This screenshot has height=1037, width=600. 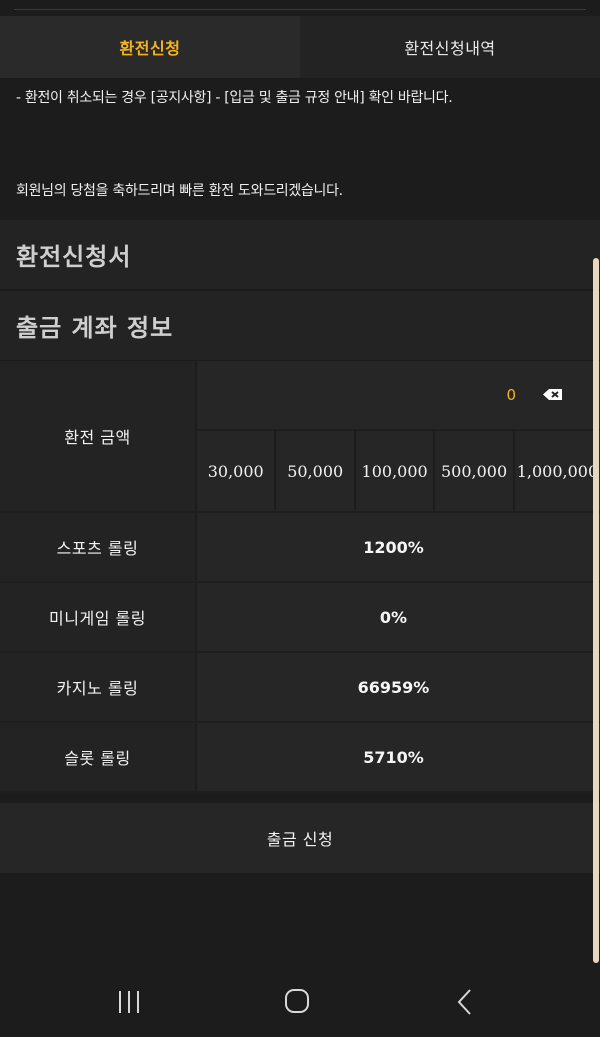 I want to click on rolling-value: 5710%, so click(x=393, y=757).